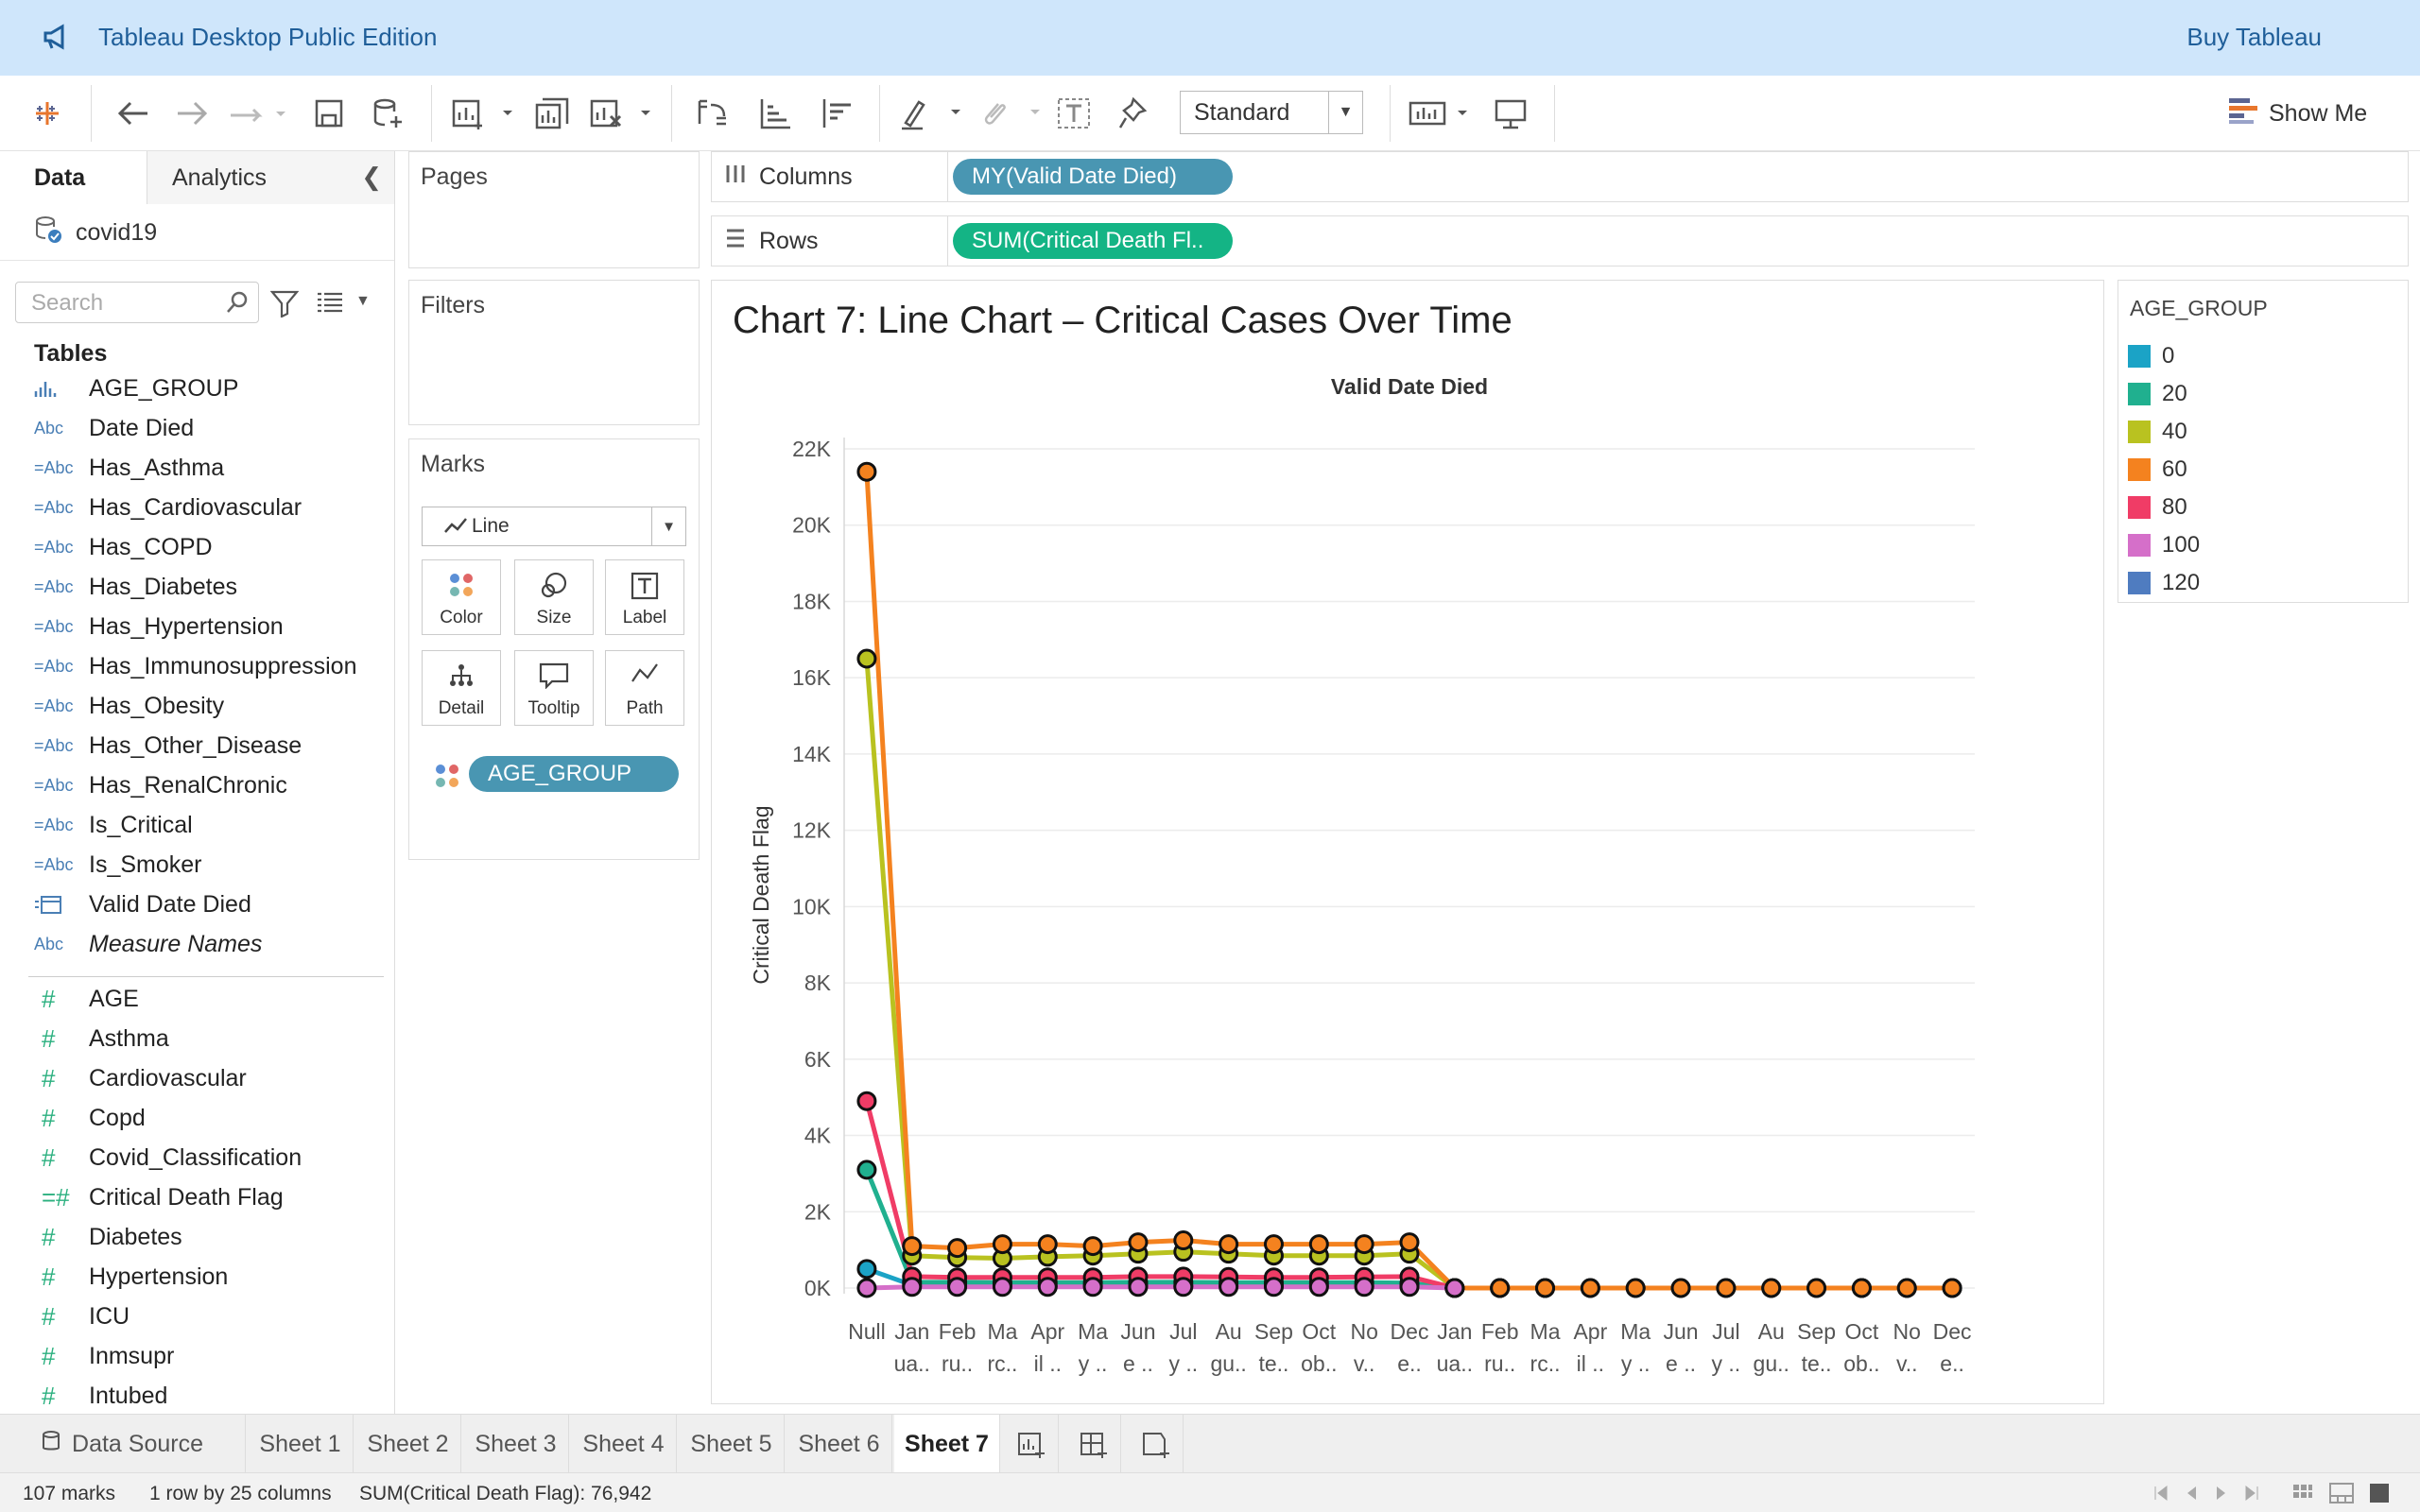  Describe the element at coordinates (197, 1078) in the screenshot. I see `measure-field: # Cardiovascular` at that location.